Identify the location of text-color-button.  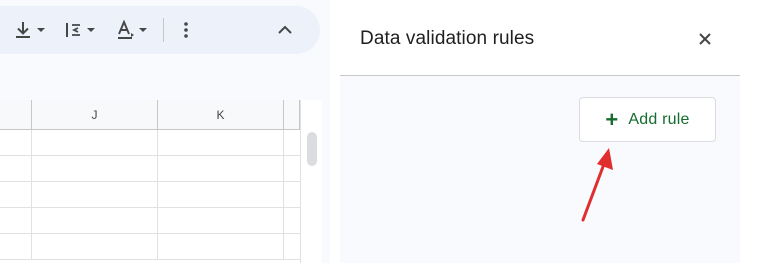
(132, 30).